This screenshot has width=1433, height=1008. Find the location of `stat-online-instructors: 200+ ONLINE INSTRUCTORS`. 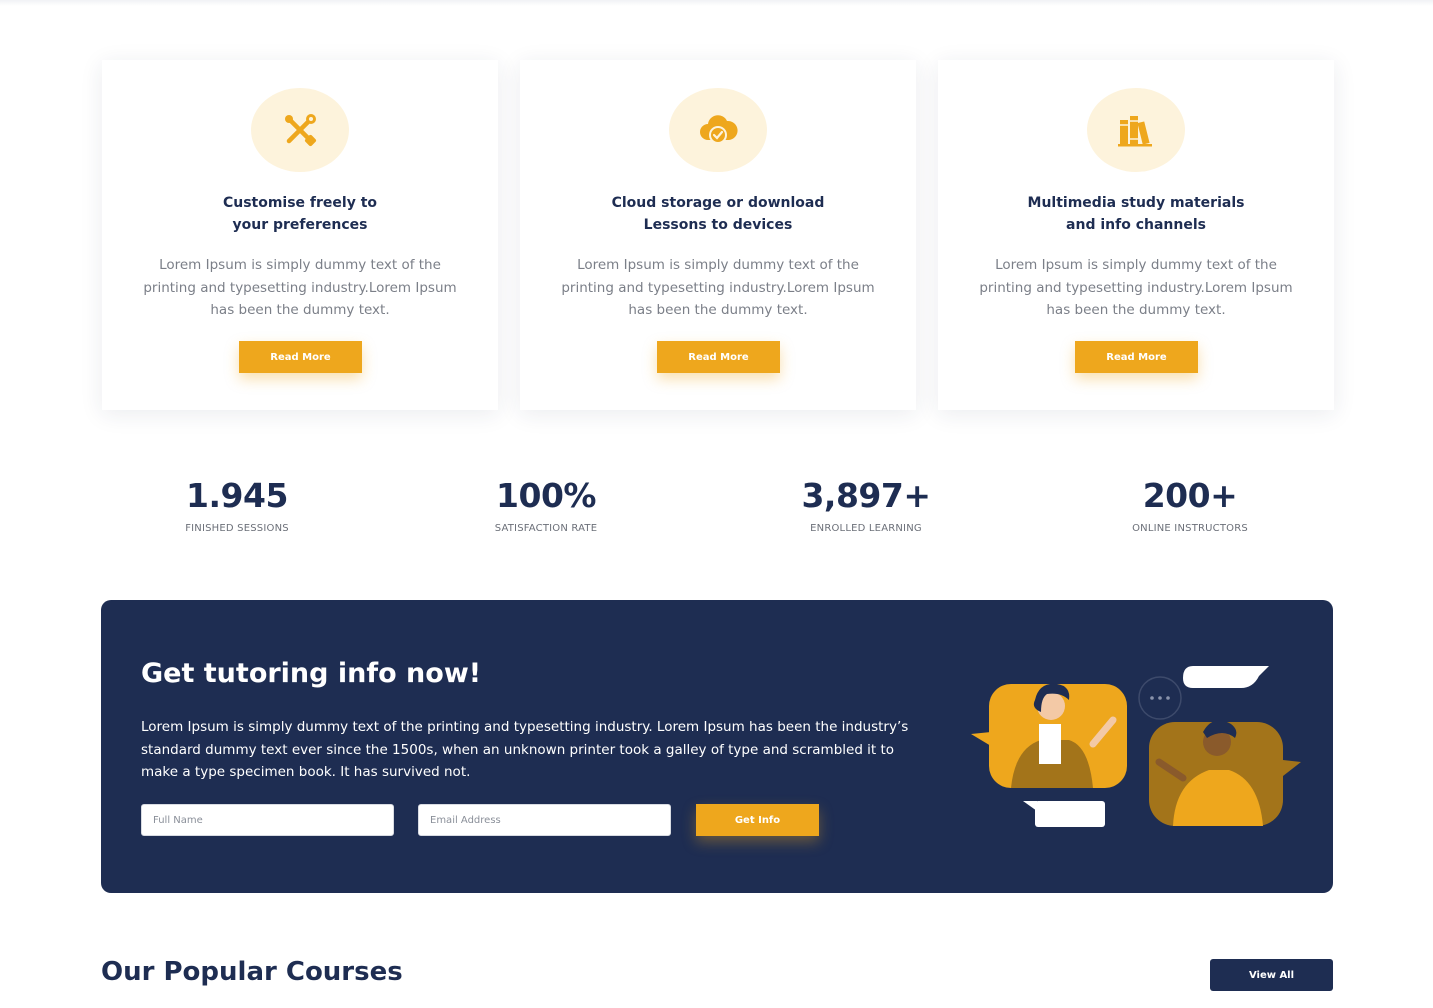

stat-online-instructors: 200+ ONLINE INSTRUCTORS is located at coordinates (1190, 505).